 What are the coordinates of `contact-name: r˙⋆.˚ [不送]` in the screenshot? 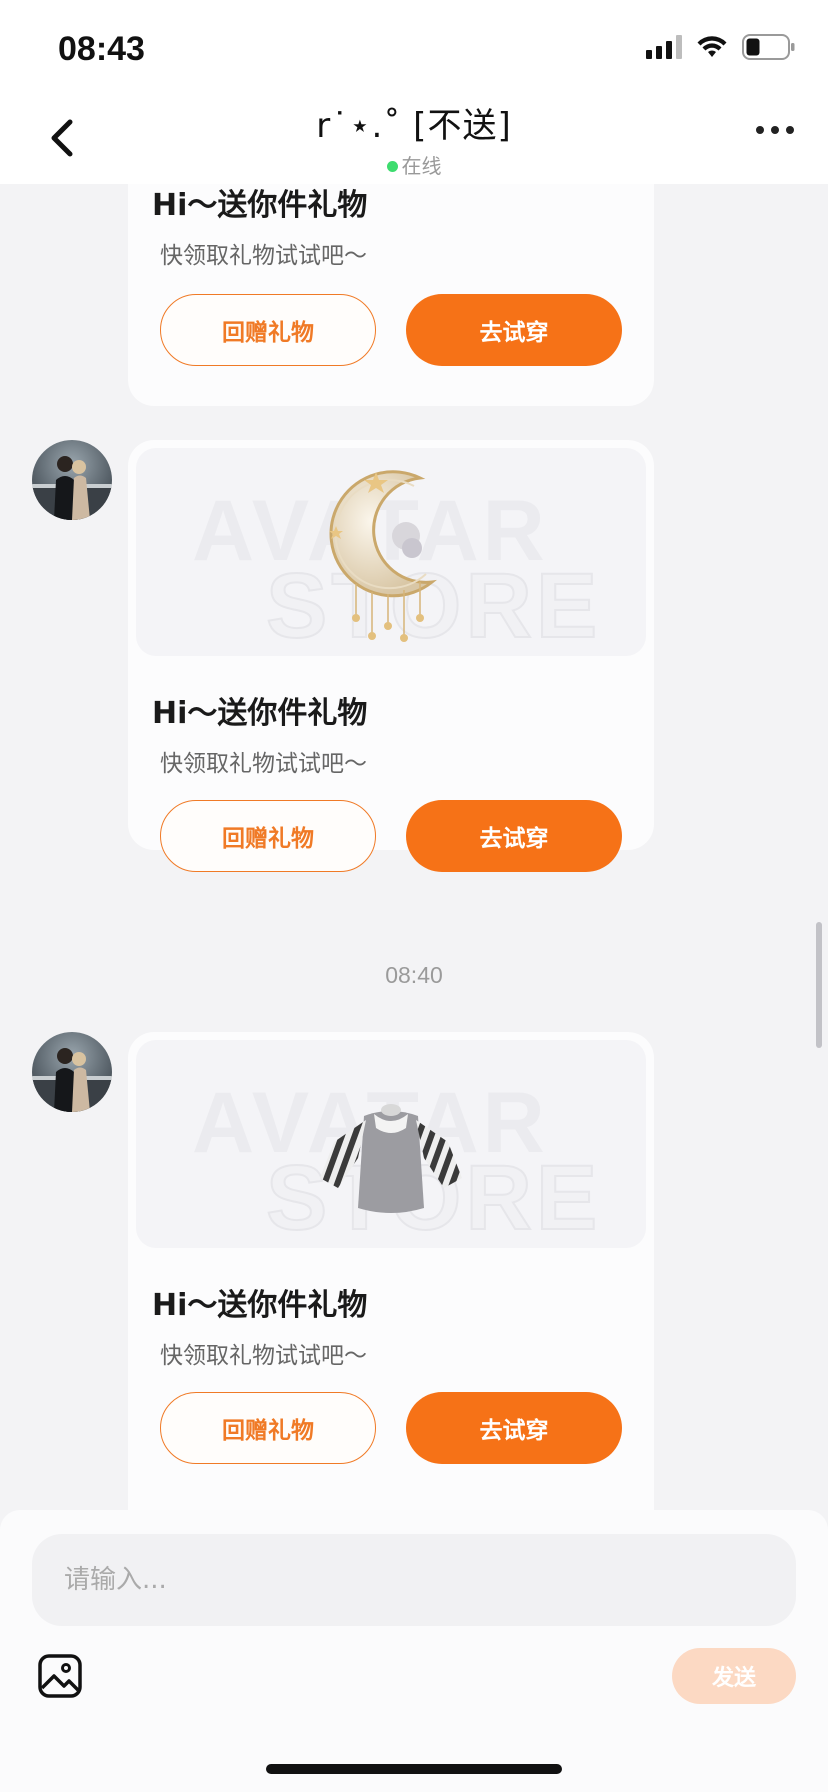 It's located at (414, 126).